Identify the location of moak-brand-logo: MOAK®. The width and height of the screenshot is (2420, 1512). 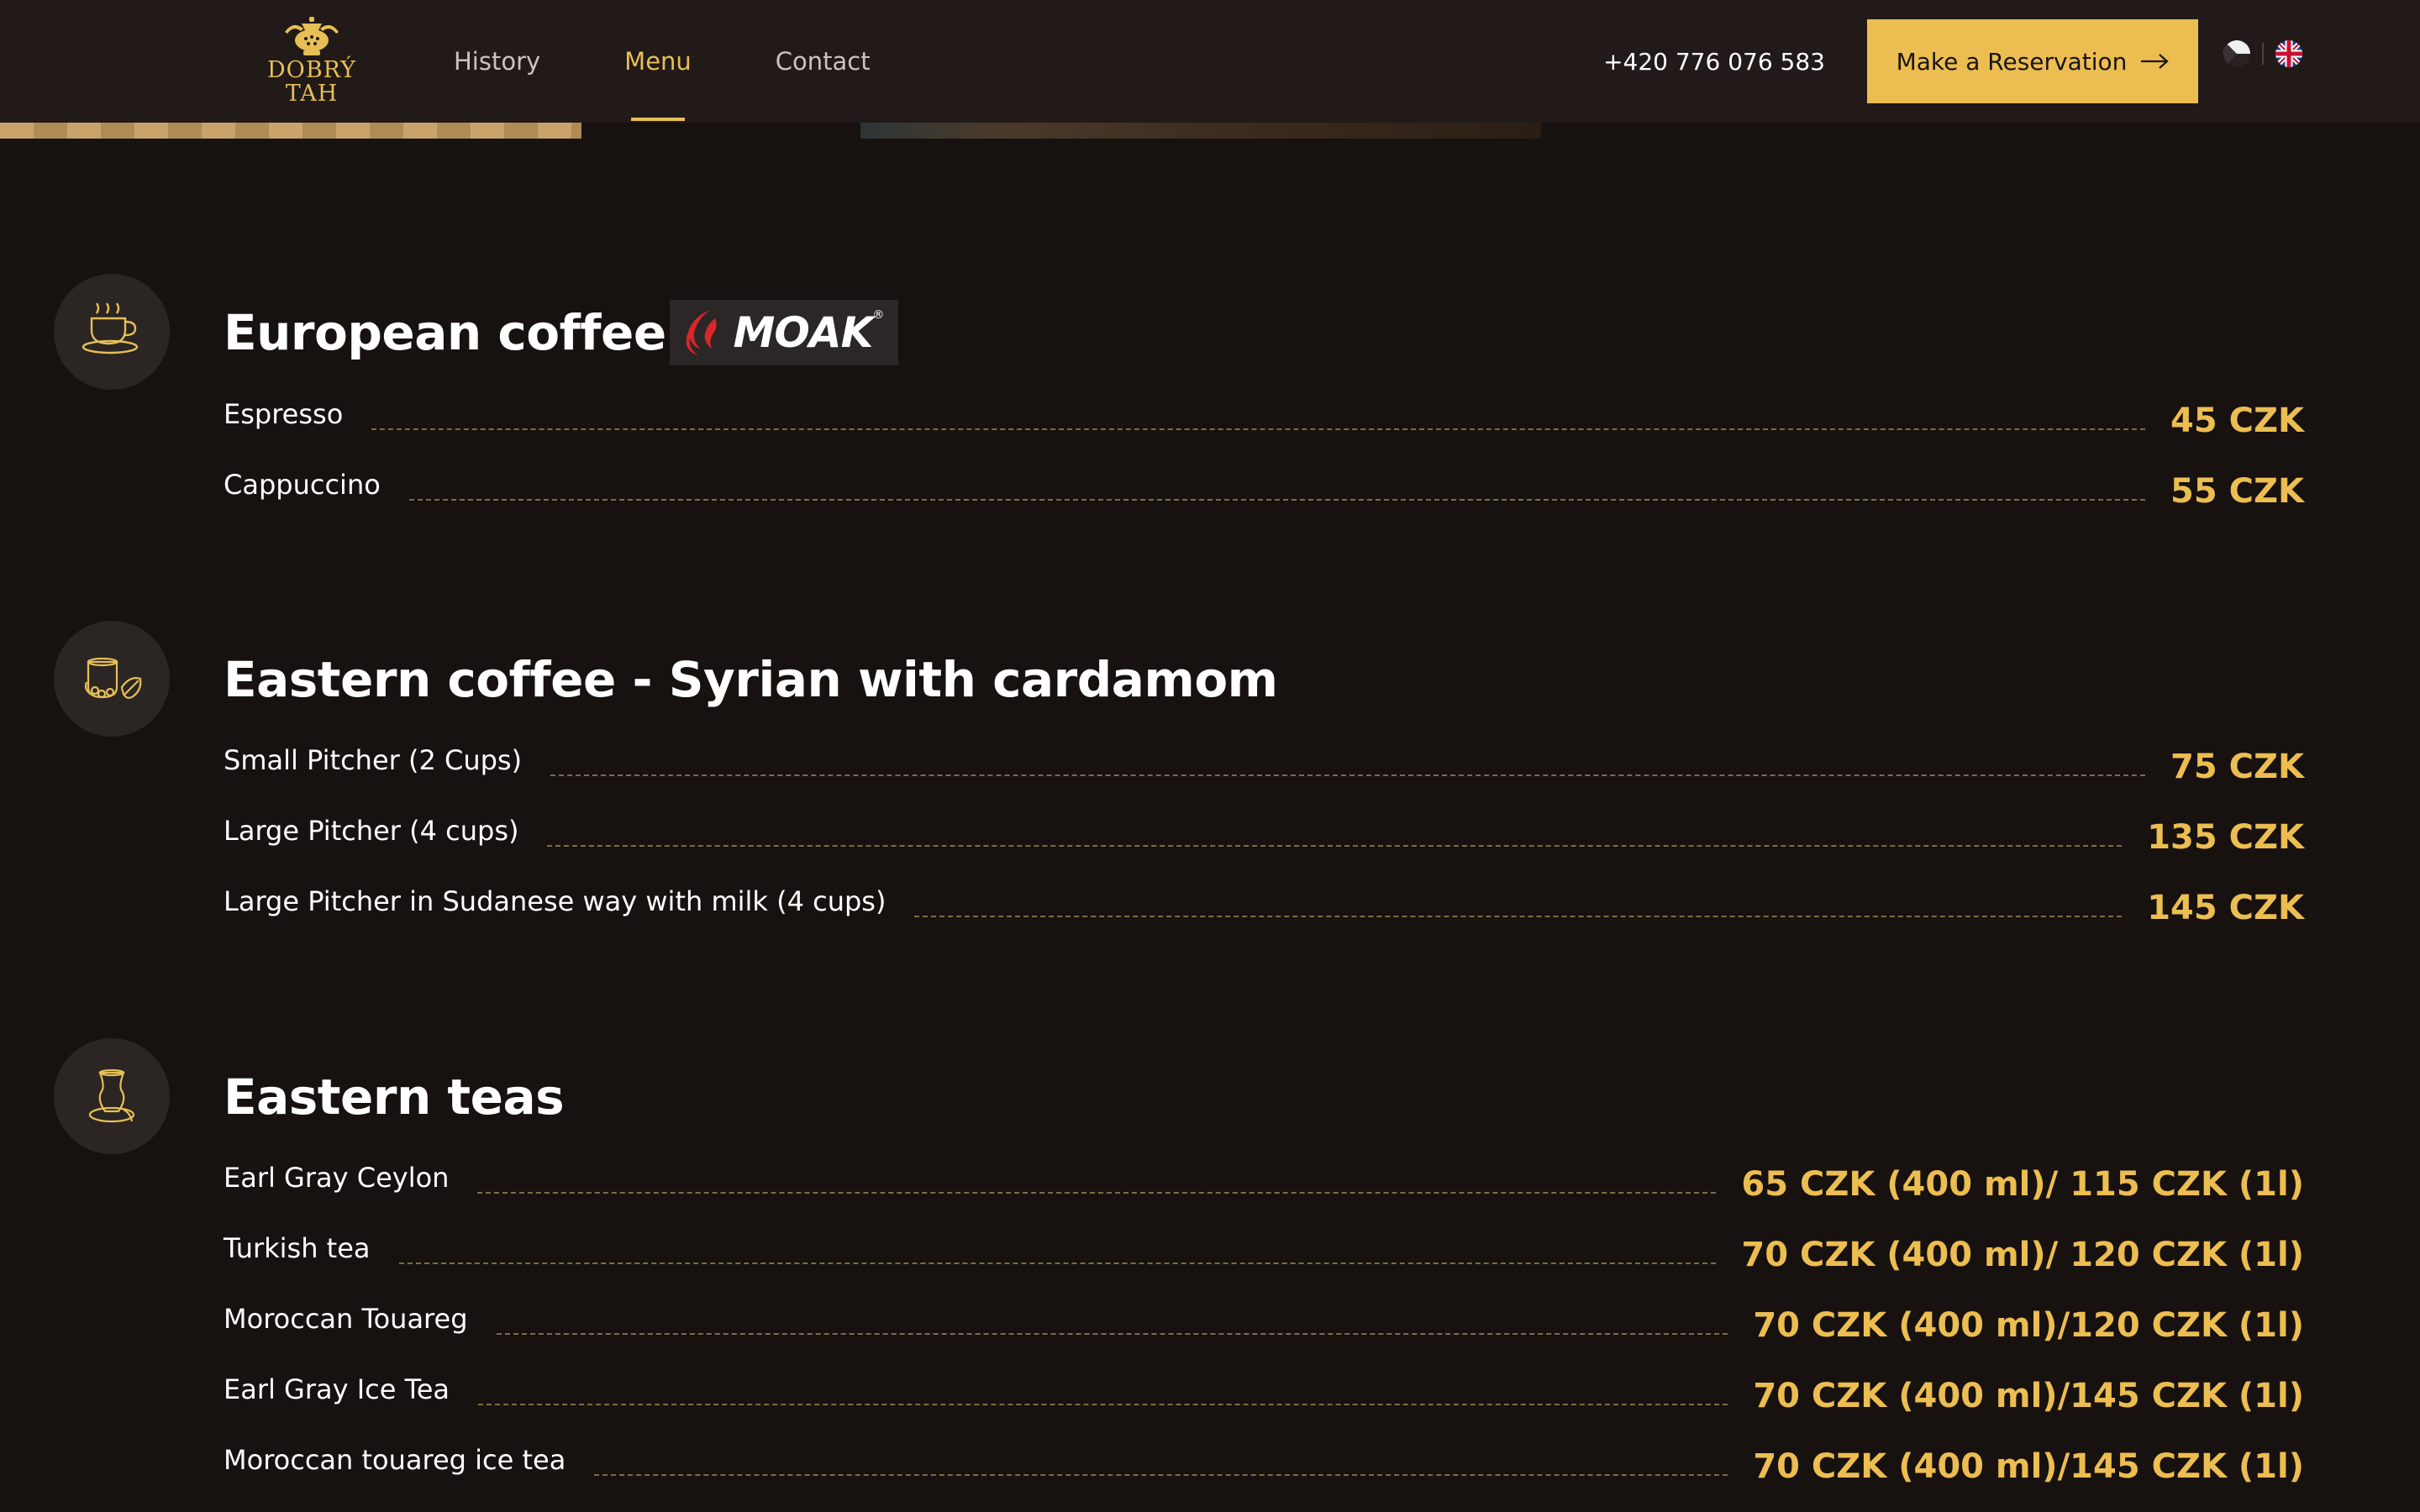
(784, 332).